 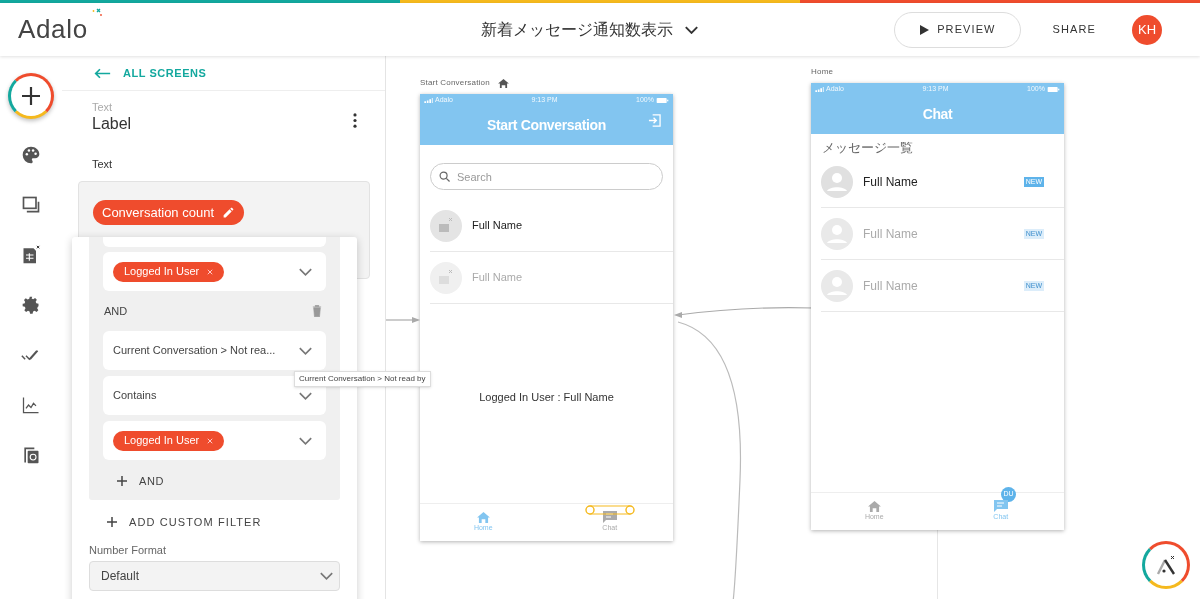 I want to click on search-icon, so click(x=444, y=176).